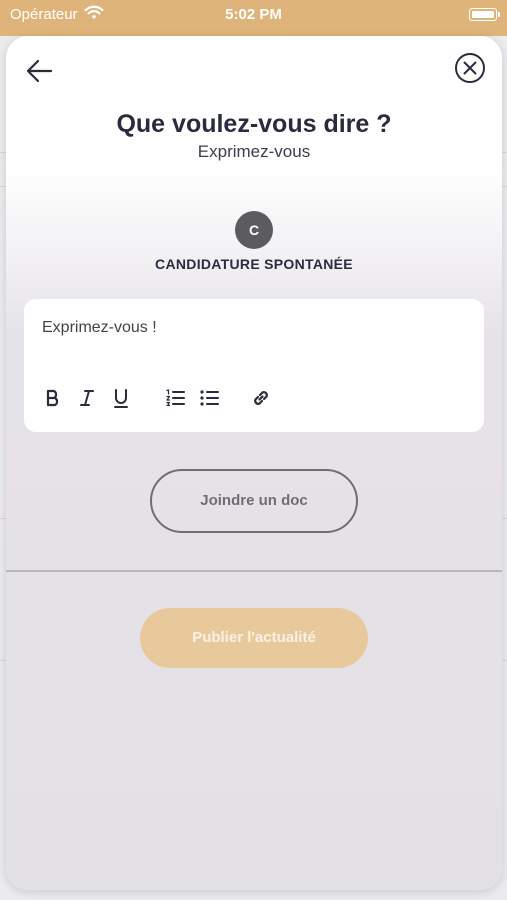 This screenshot has width=507, height=900. Describe the element at coordinates (254, 571) in the screenshot. I see `section-divider` at that location.